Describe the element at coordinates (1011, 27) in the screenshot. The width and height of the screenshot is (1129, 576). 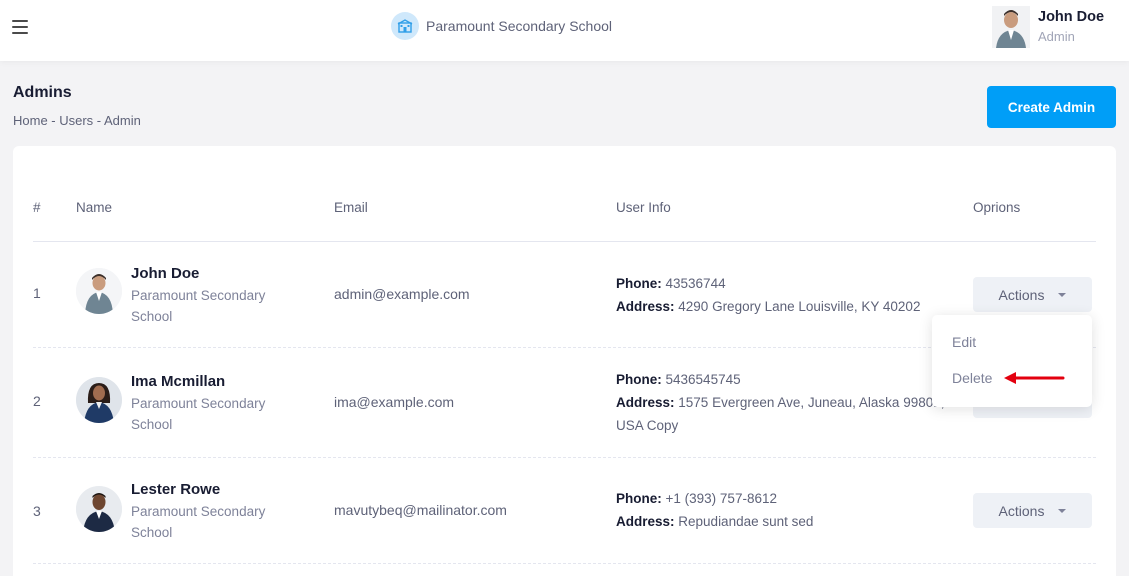
I see `user-avatar` at that location.